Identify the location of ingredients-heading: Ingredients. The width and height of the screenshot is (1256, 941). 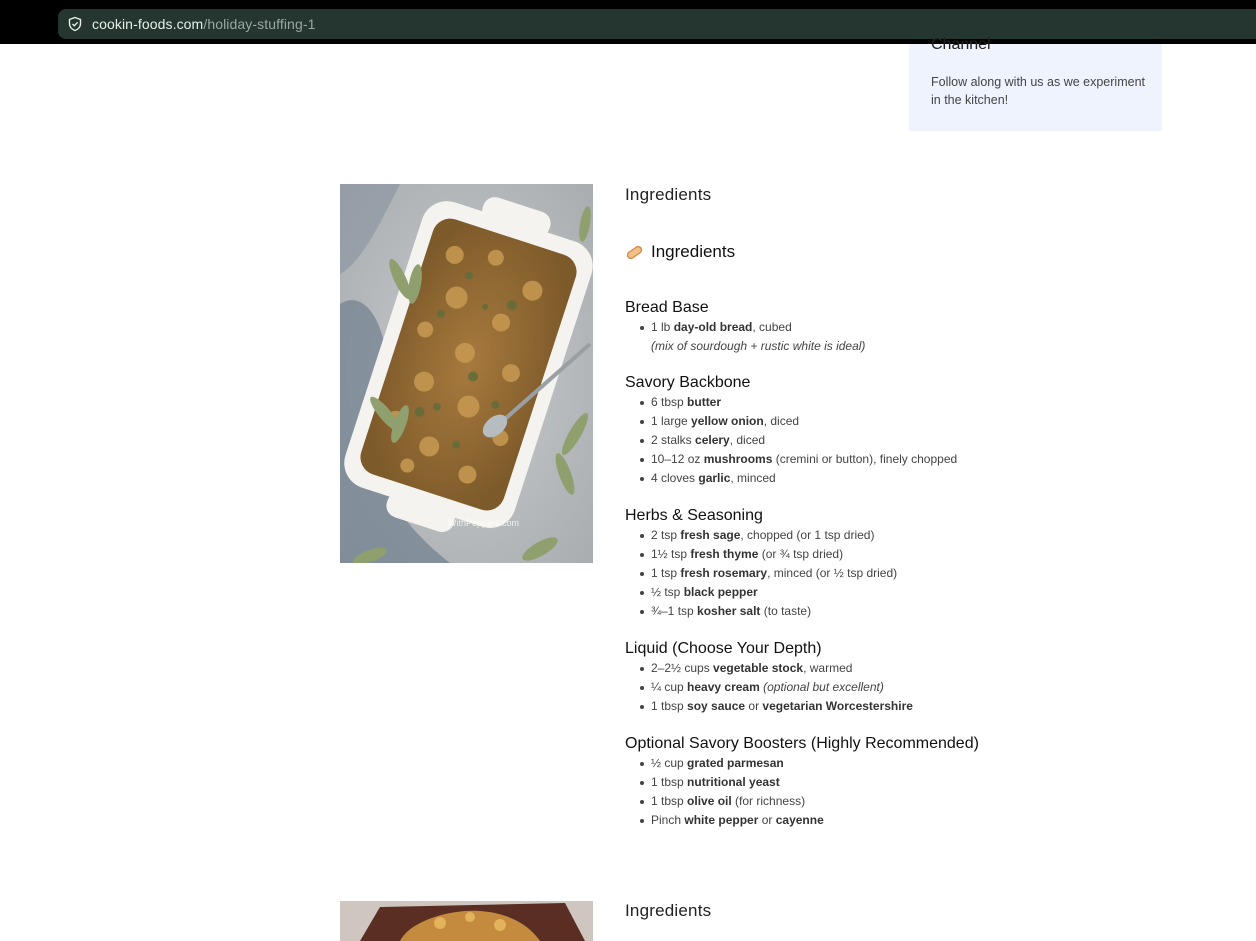
(680, 252).